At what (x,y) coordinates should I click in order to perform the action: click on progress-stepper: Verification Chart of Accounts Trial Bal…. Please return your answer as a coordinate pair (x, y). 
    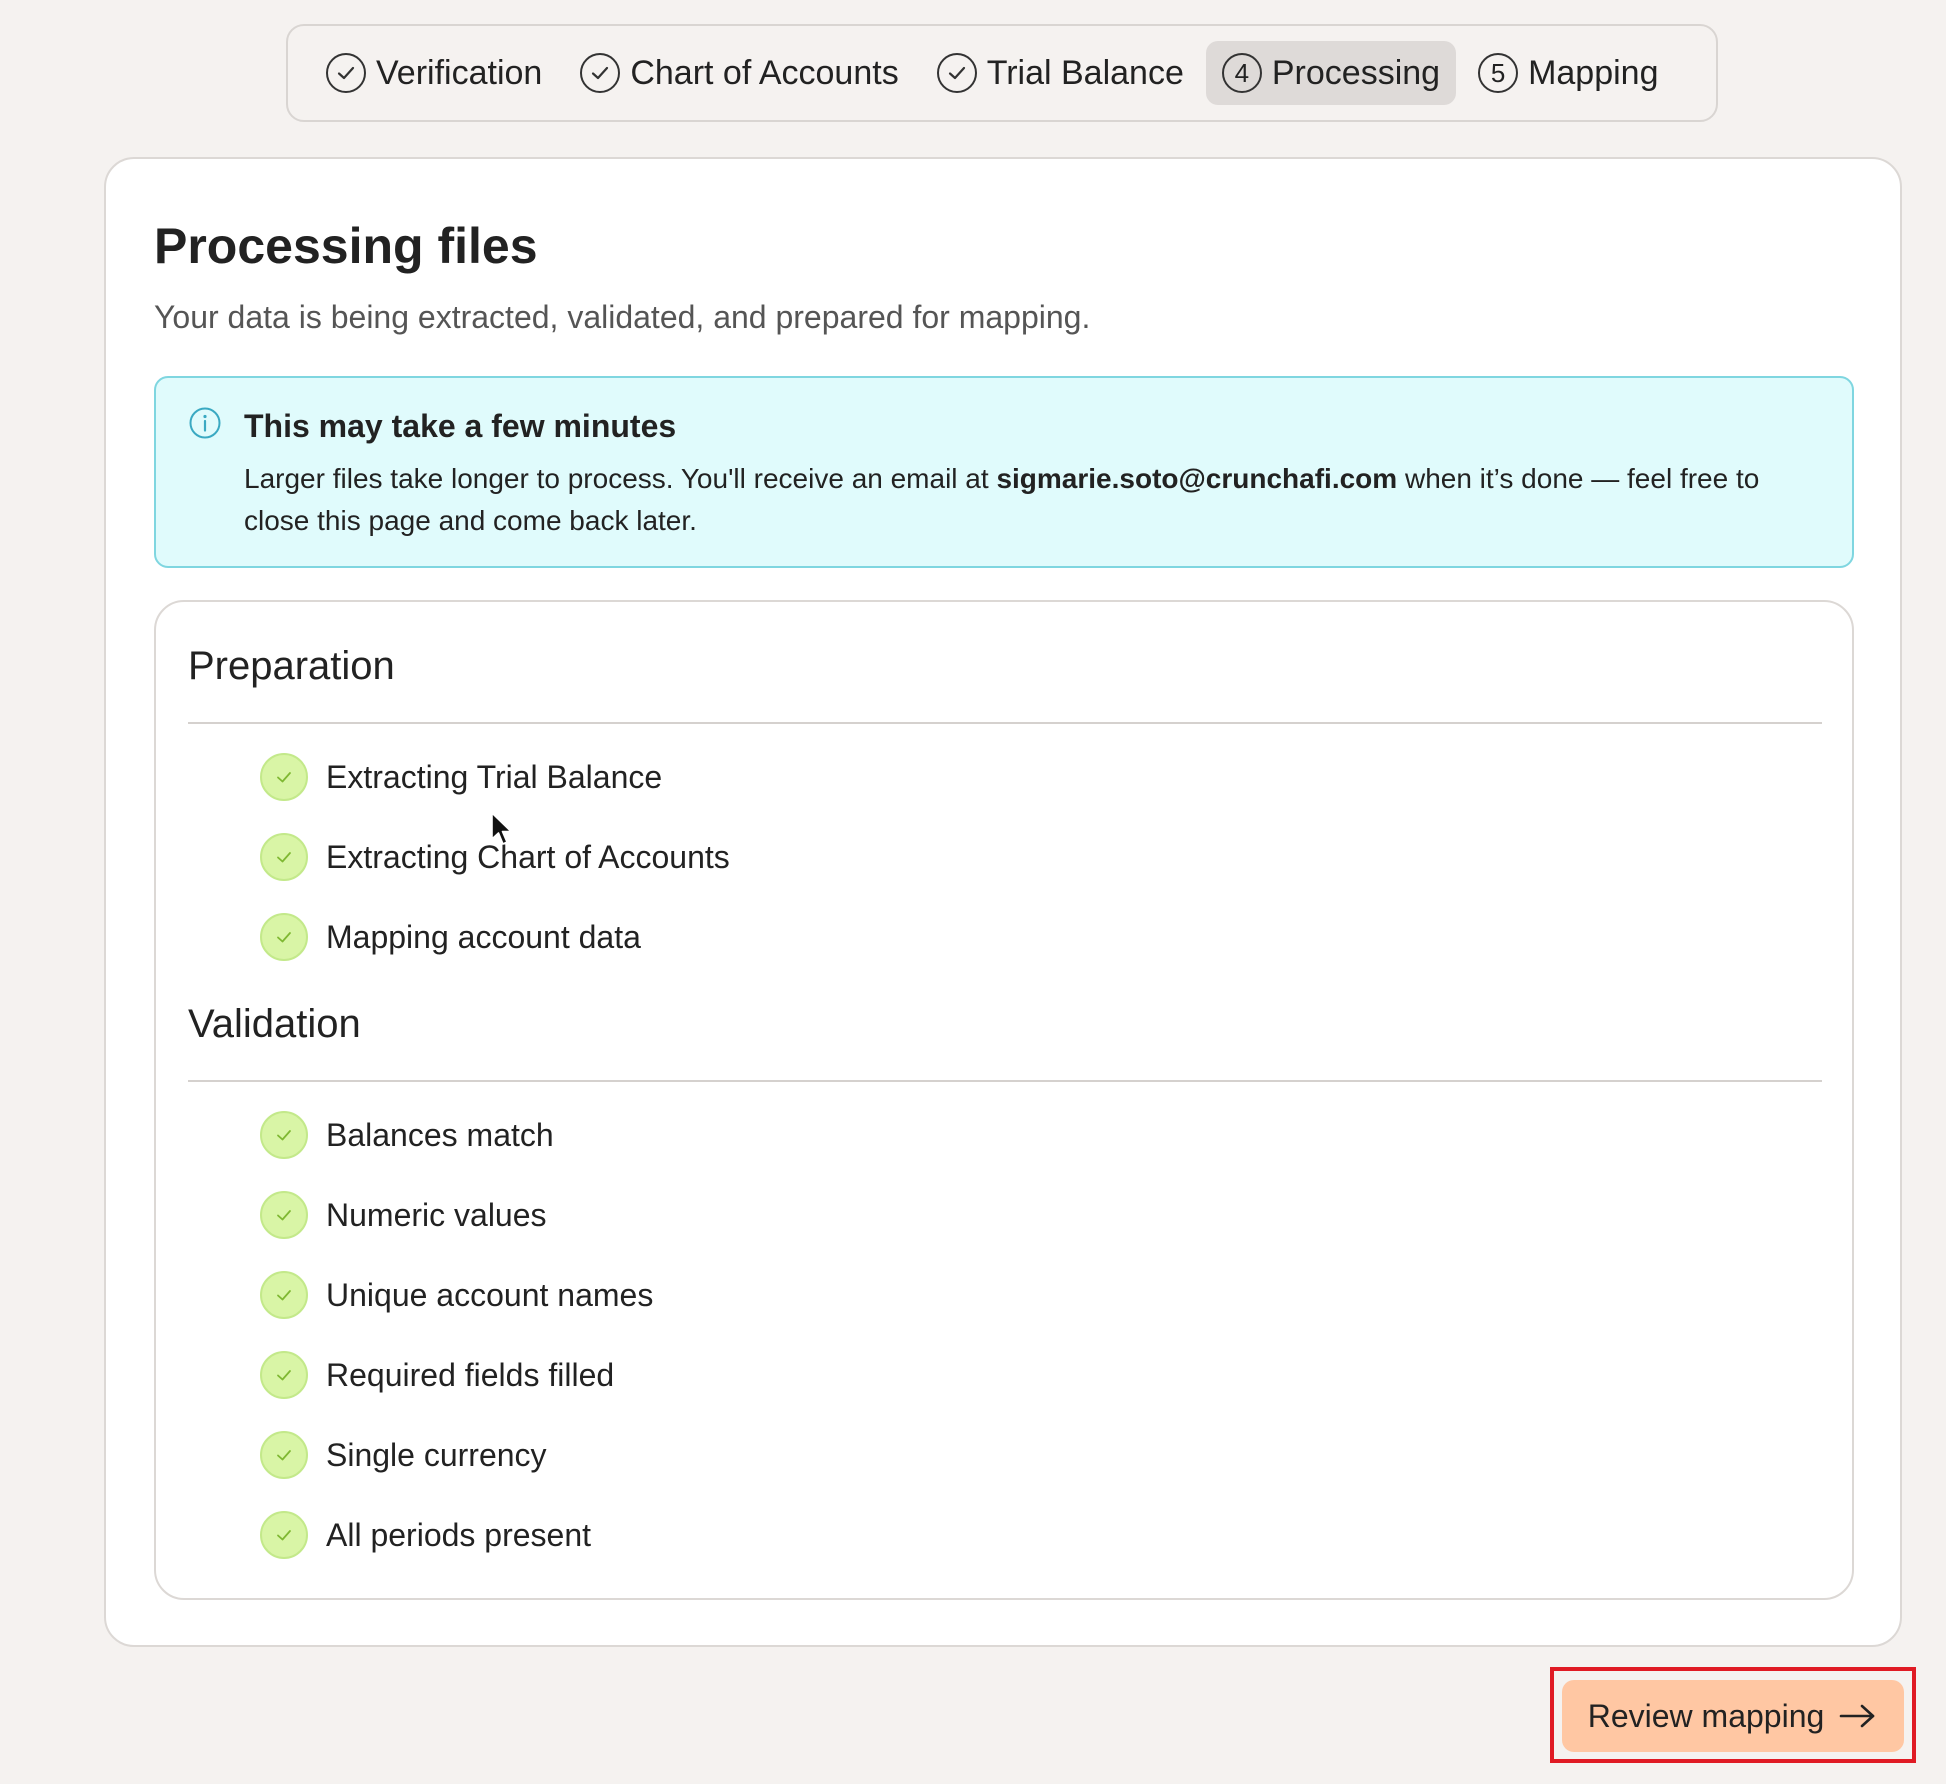
    Looking at the image, I should click on (1002, 73).